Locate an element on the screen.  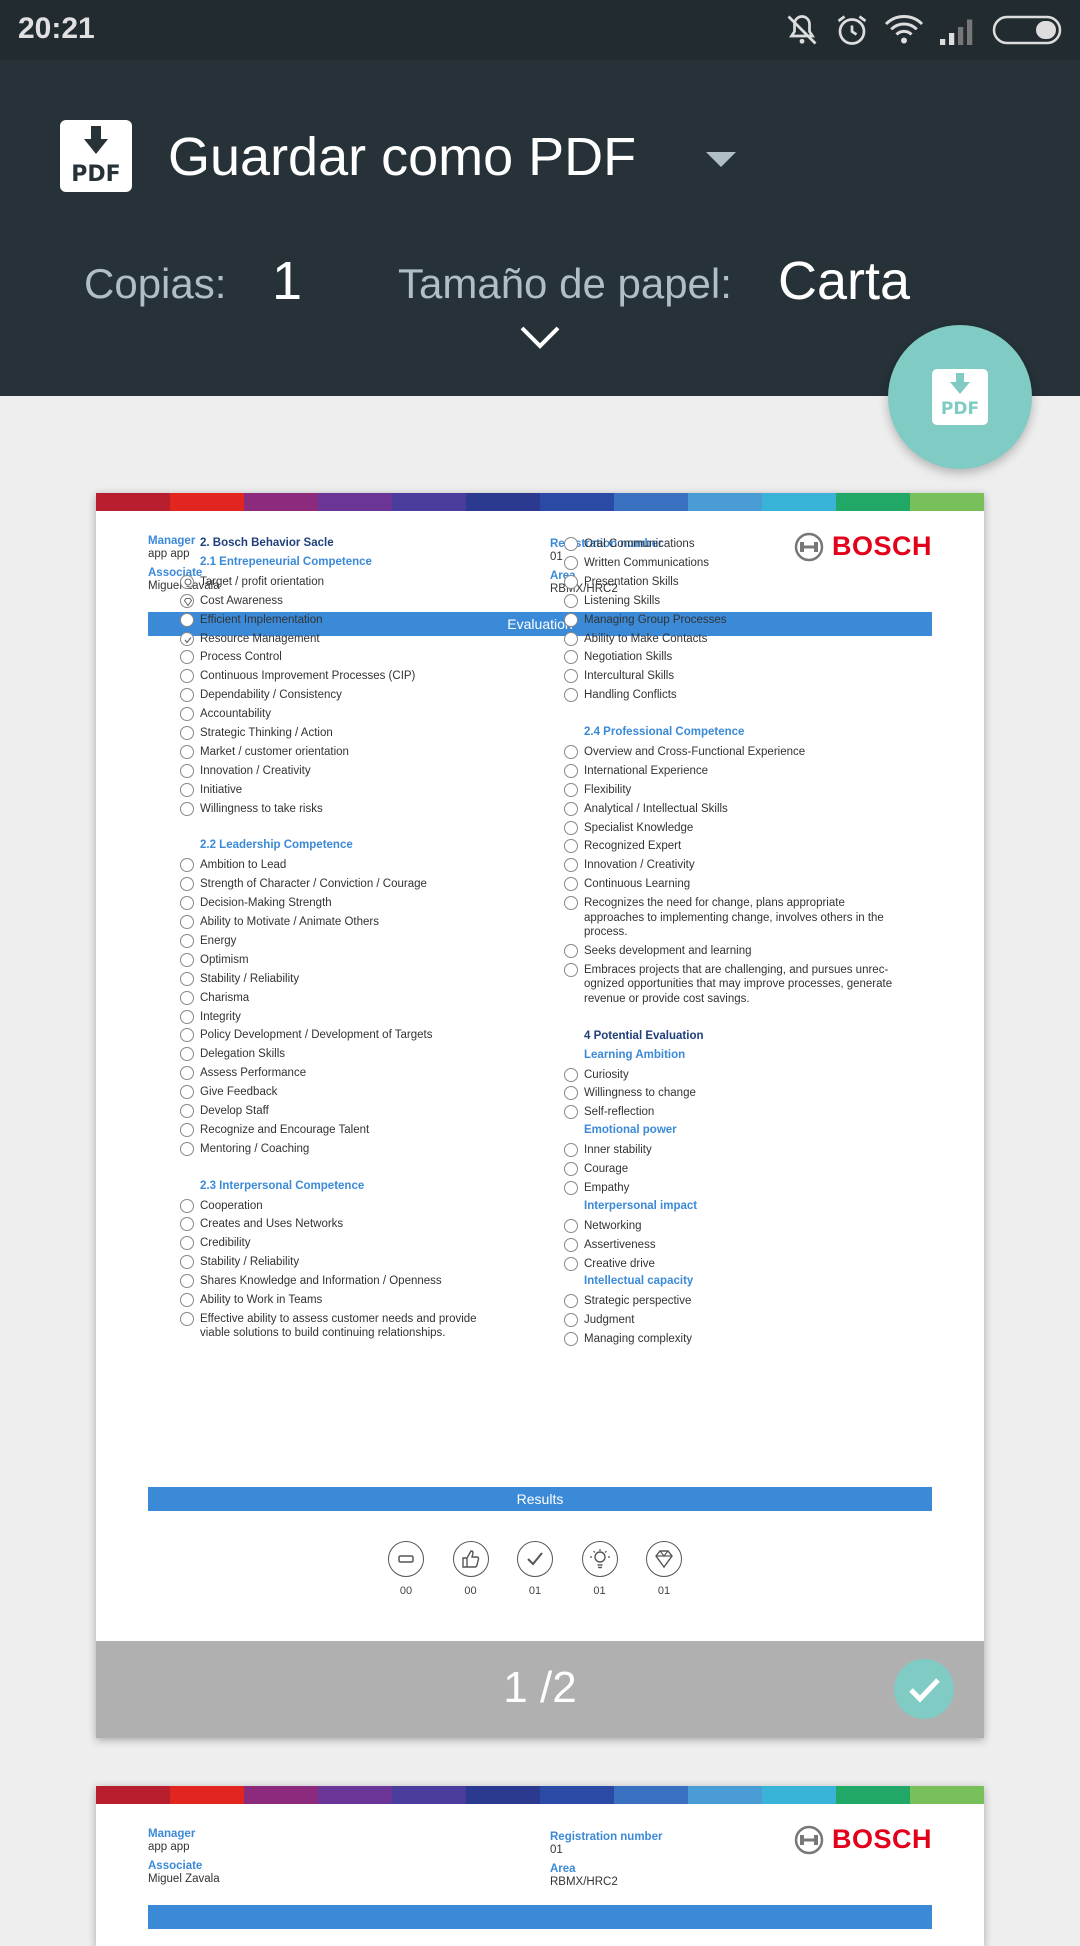
criterion-label: process. is located at coordinates (606, 932).